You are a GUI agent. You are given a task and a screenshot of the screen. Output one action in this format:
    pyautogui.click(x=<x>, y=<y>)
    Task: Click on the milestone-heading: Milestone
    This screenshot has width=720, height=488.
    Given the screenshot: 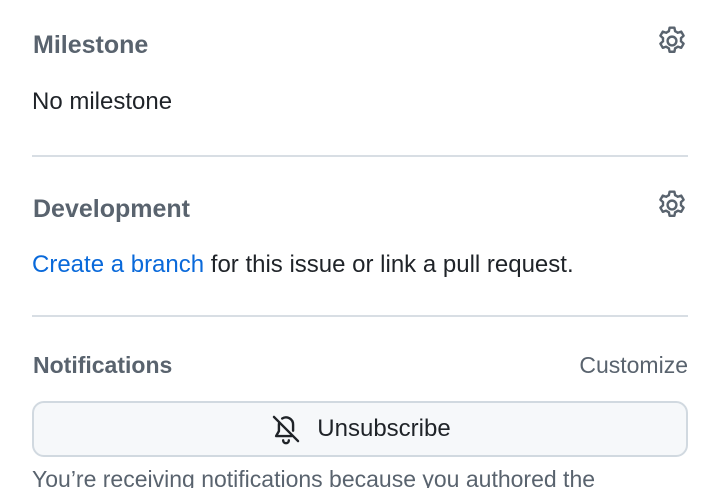 What is the action you would take?
    pyautogui.click(x=91, y=45)
    